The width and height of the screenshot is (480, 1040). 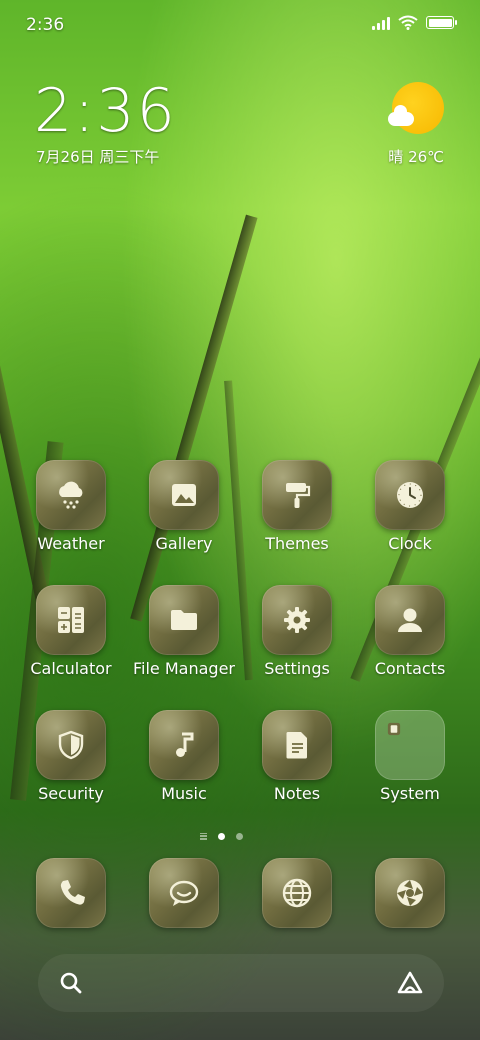 What do you see at coordinates (297, 793) in the screenshot?
I see `app-label: Notes` at bounding box center [297, 793].